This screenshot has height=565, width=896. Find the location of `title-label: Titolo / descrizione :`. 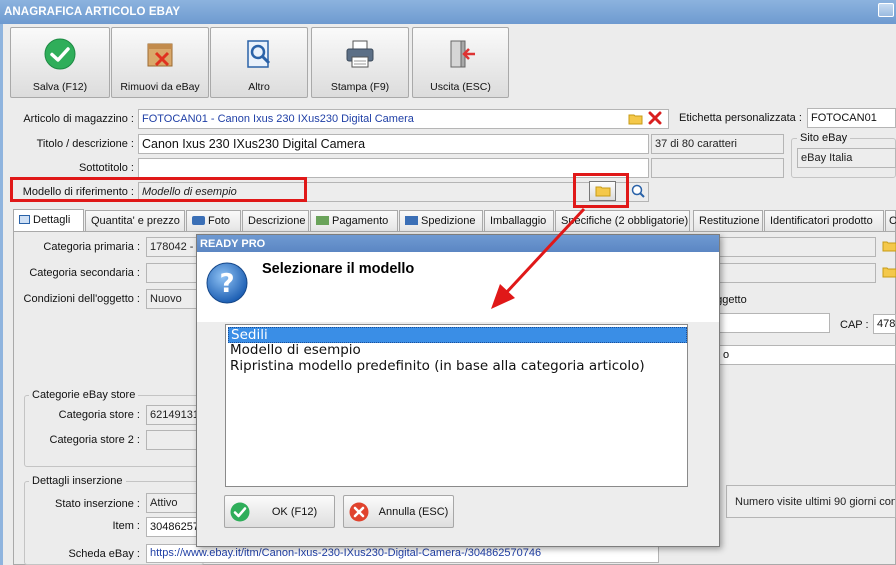

title-label: Titolo / descrizione : is located at coordinates (85, 144).